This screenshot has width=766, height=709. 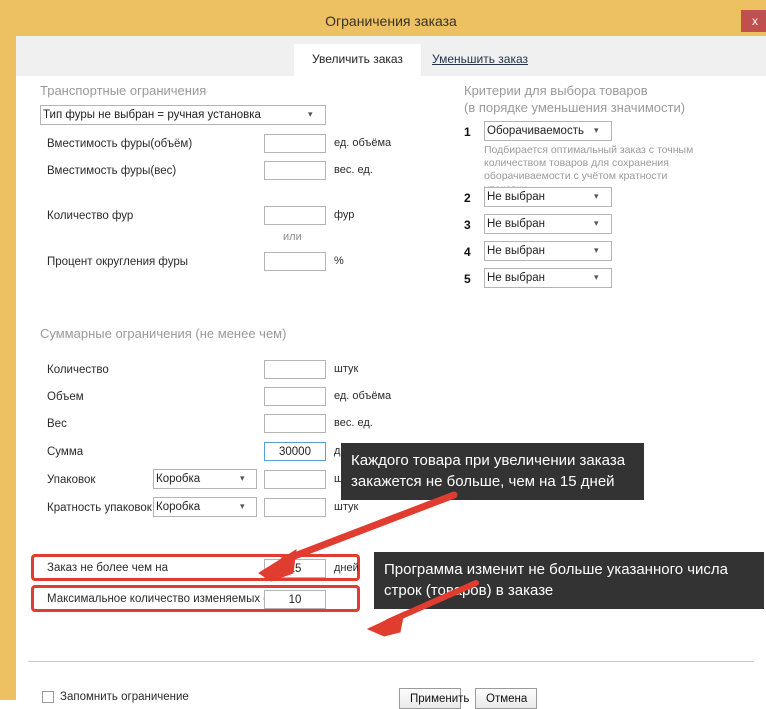 I want to click on or-separator-text: или, so click(x=292, y=237).